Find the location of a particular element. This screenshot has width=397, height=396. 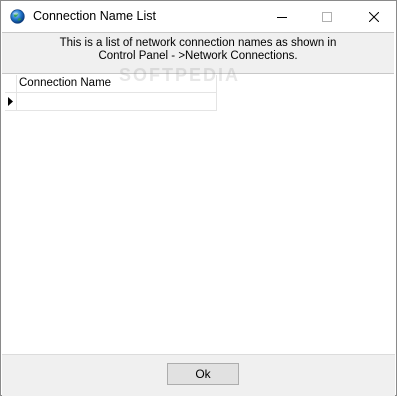

row-selector is located at coordinates (11, 102).